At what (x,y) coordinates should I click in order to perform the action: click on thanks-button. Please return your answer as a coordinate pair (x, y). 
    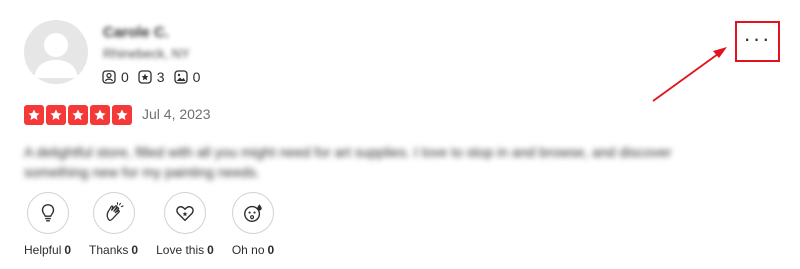
    Looking at the image, I should click on (113, 213).